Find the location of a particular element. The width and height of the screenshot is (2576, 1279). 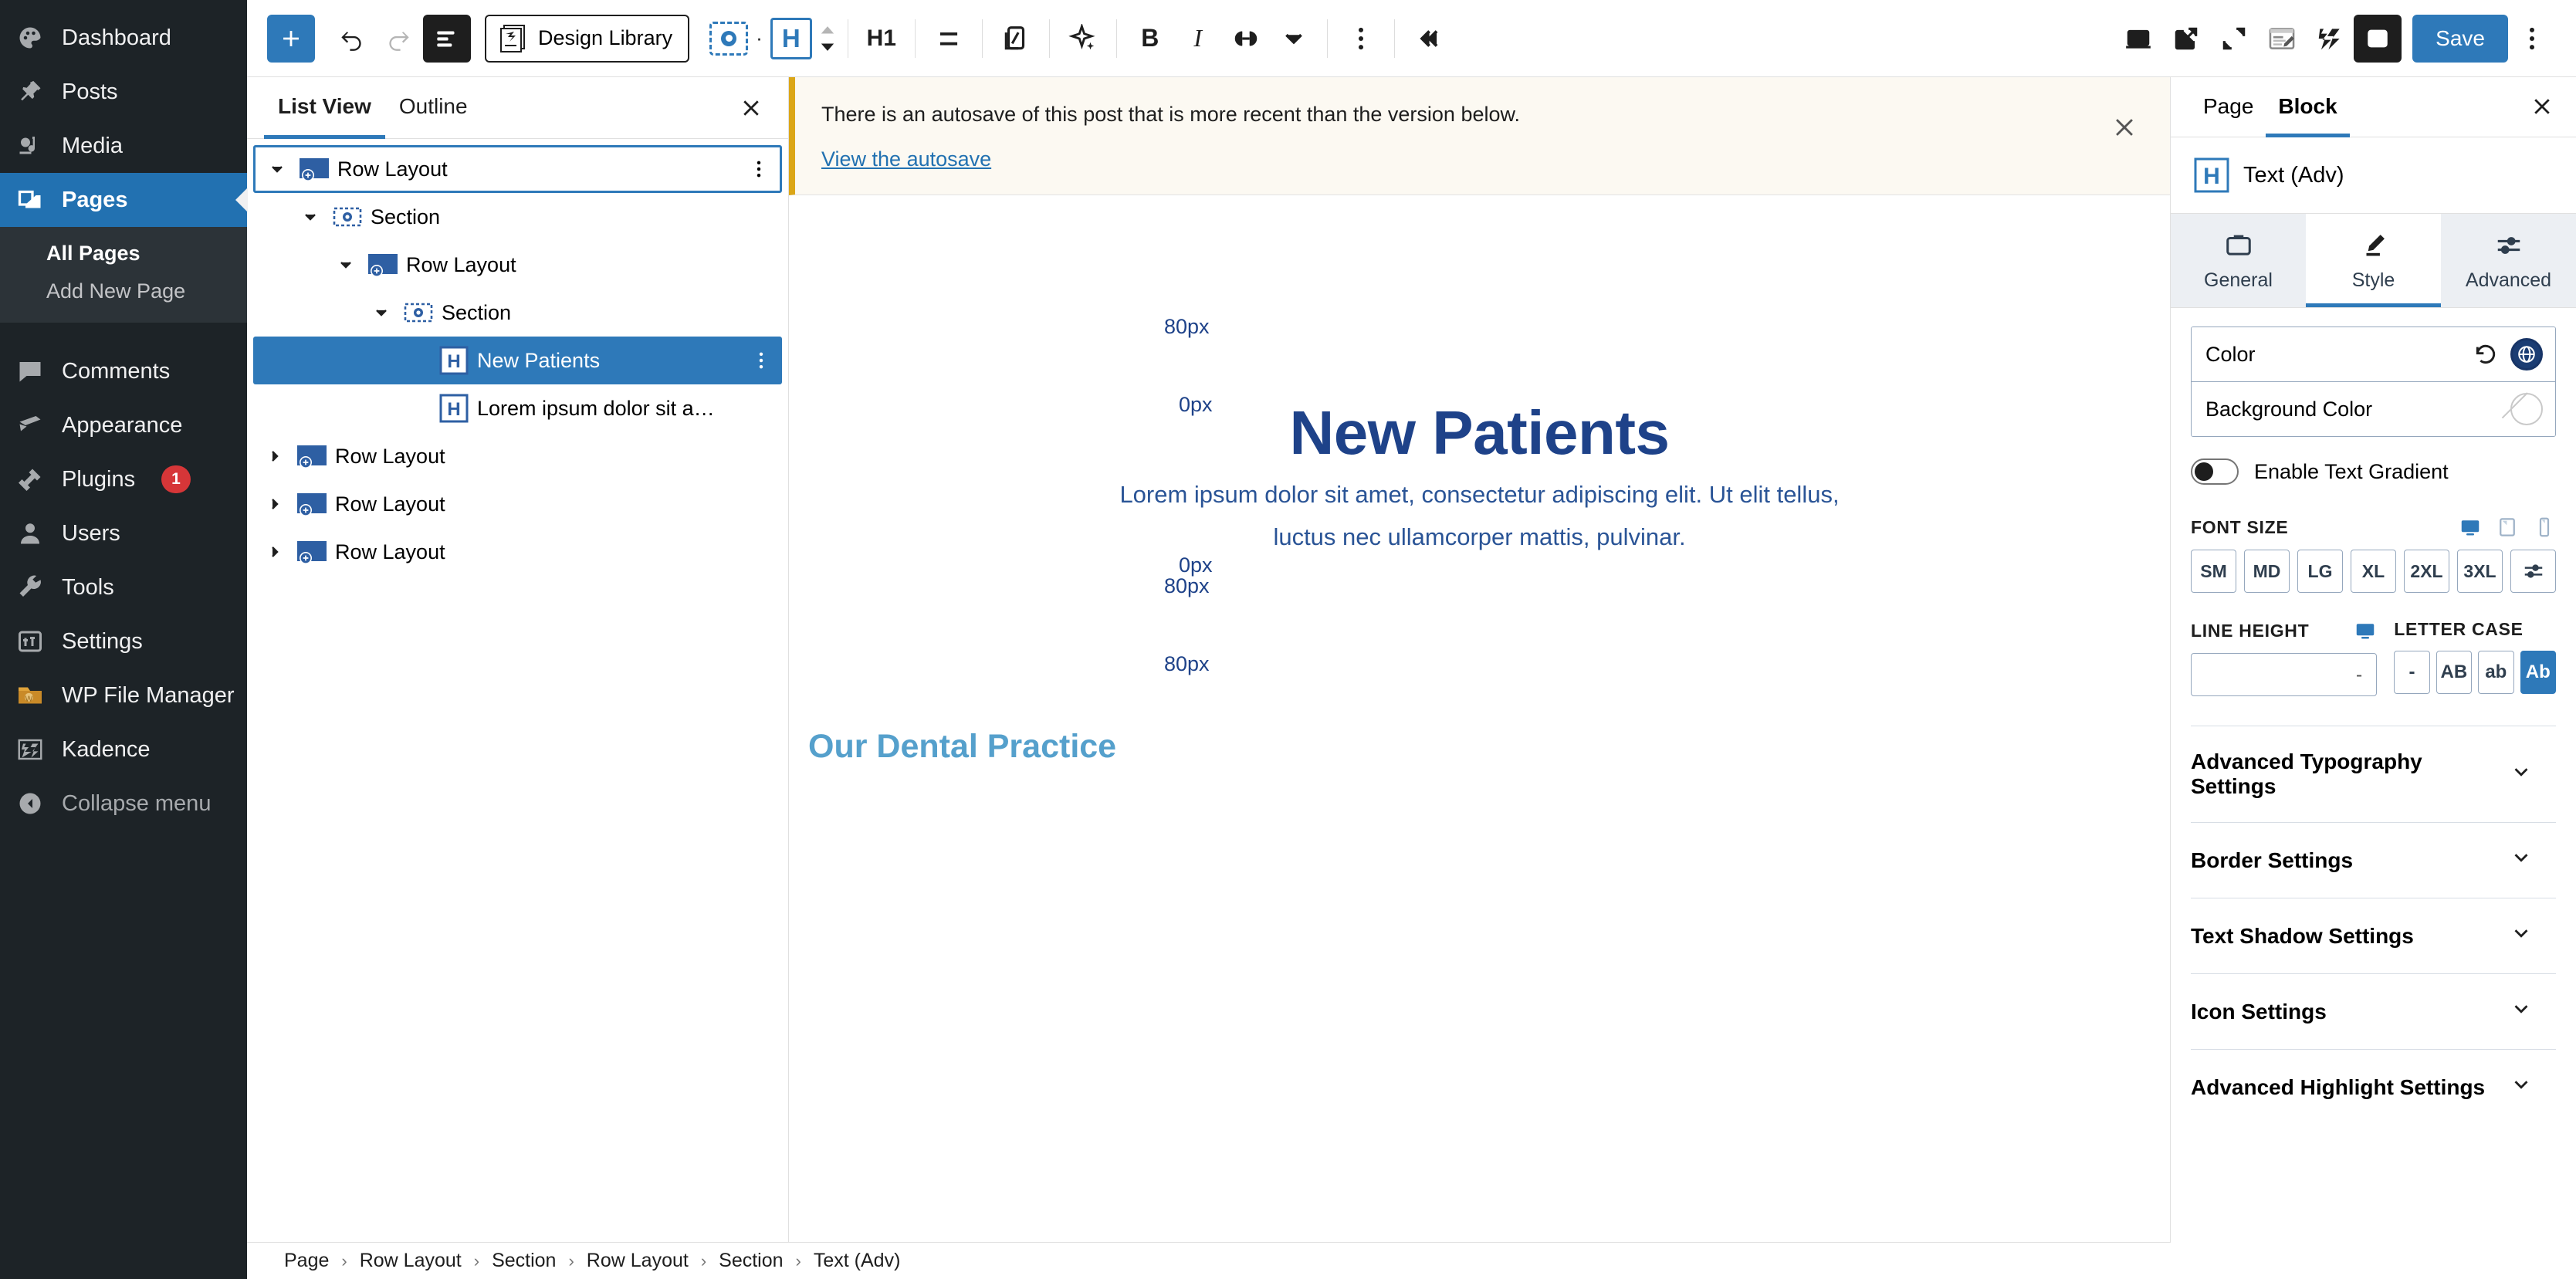

classic-editor-icon is located at coordinates (2282, 39).